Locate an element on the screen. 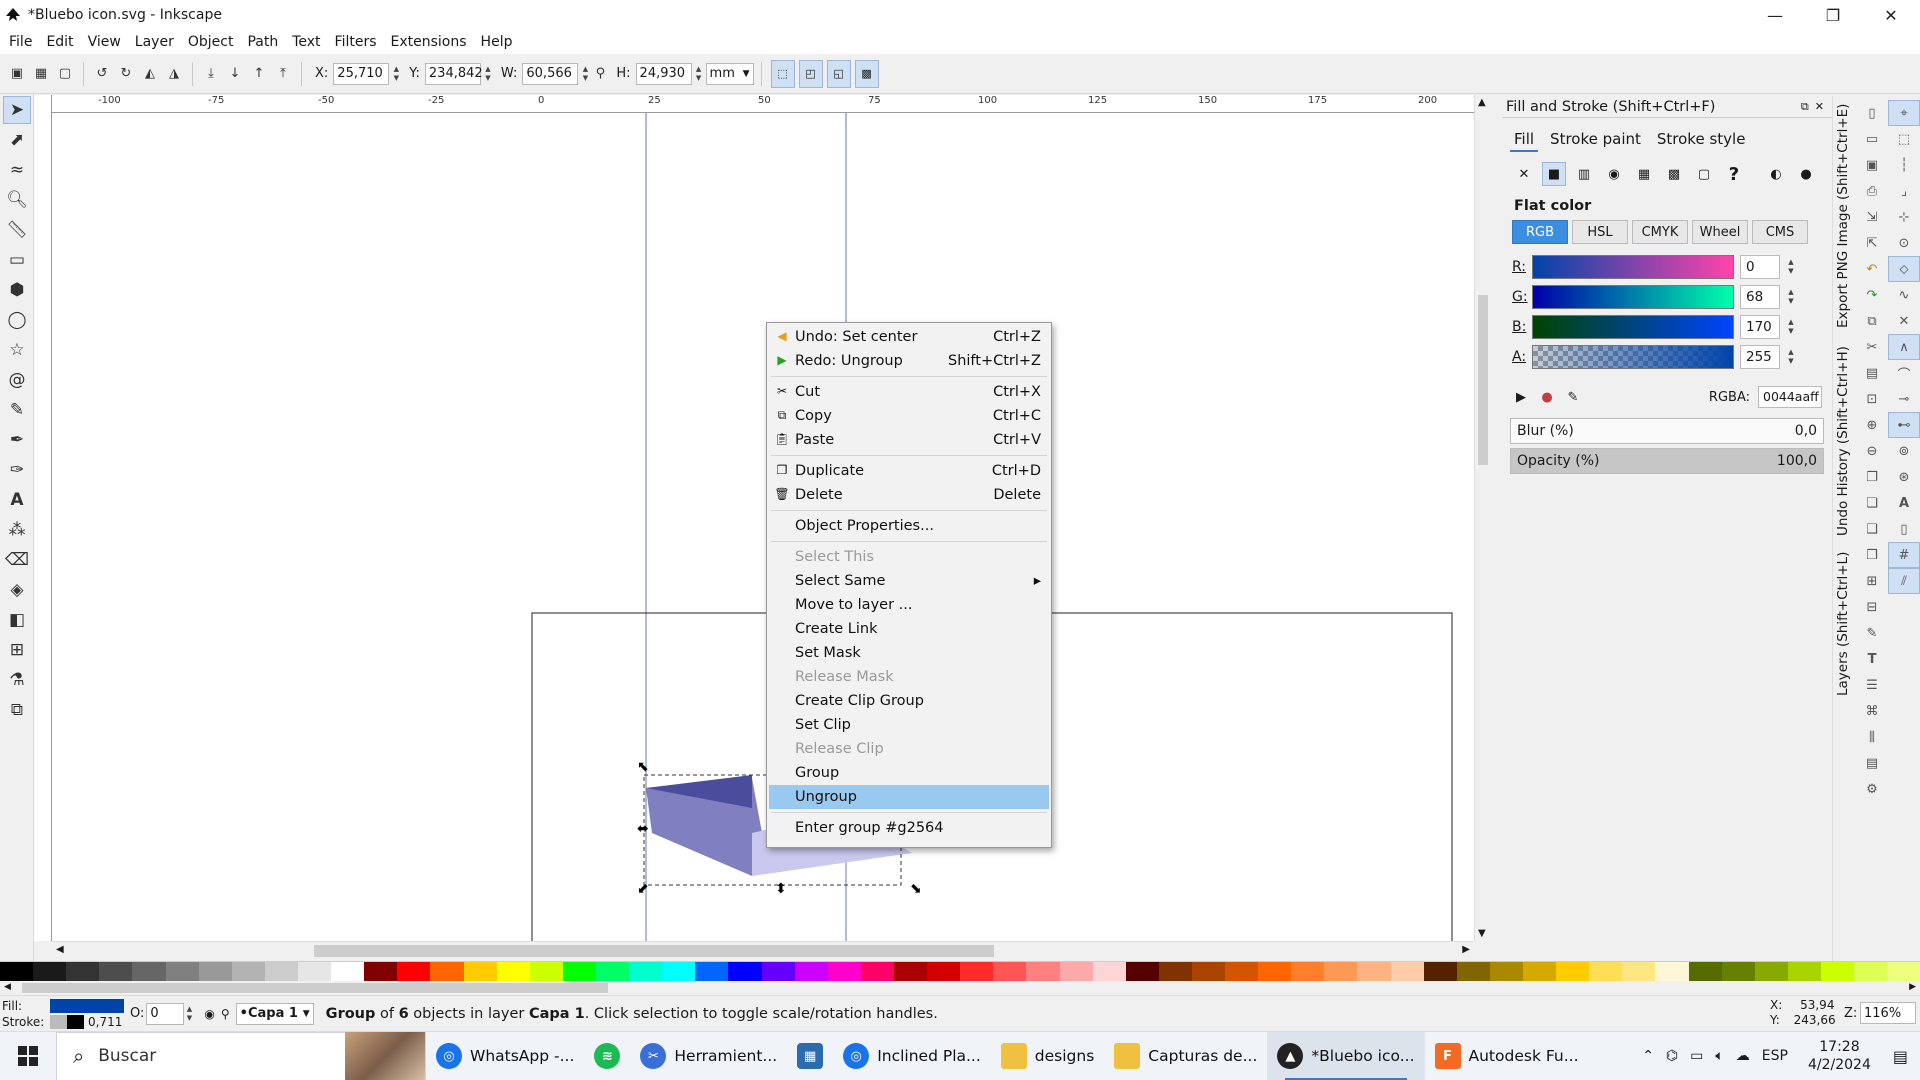 Image resolution: width=1920 pixels, height=1080 pixels. raise-icon: ↑ is located at coordinates (259, 74).